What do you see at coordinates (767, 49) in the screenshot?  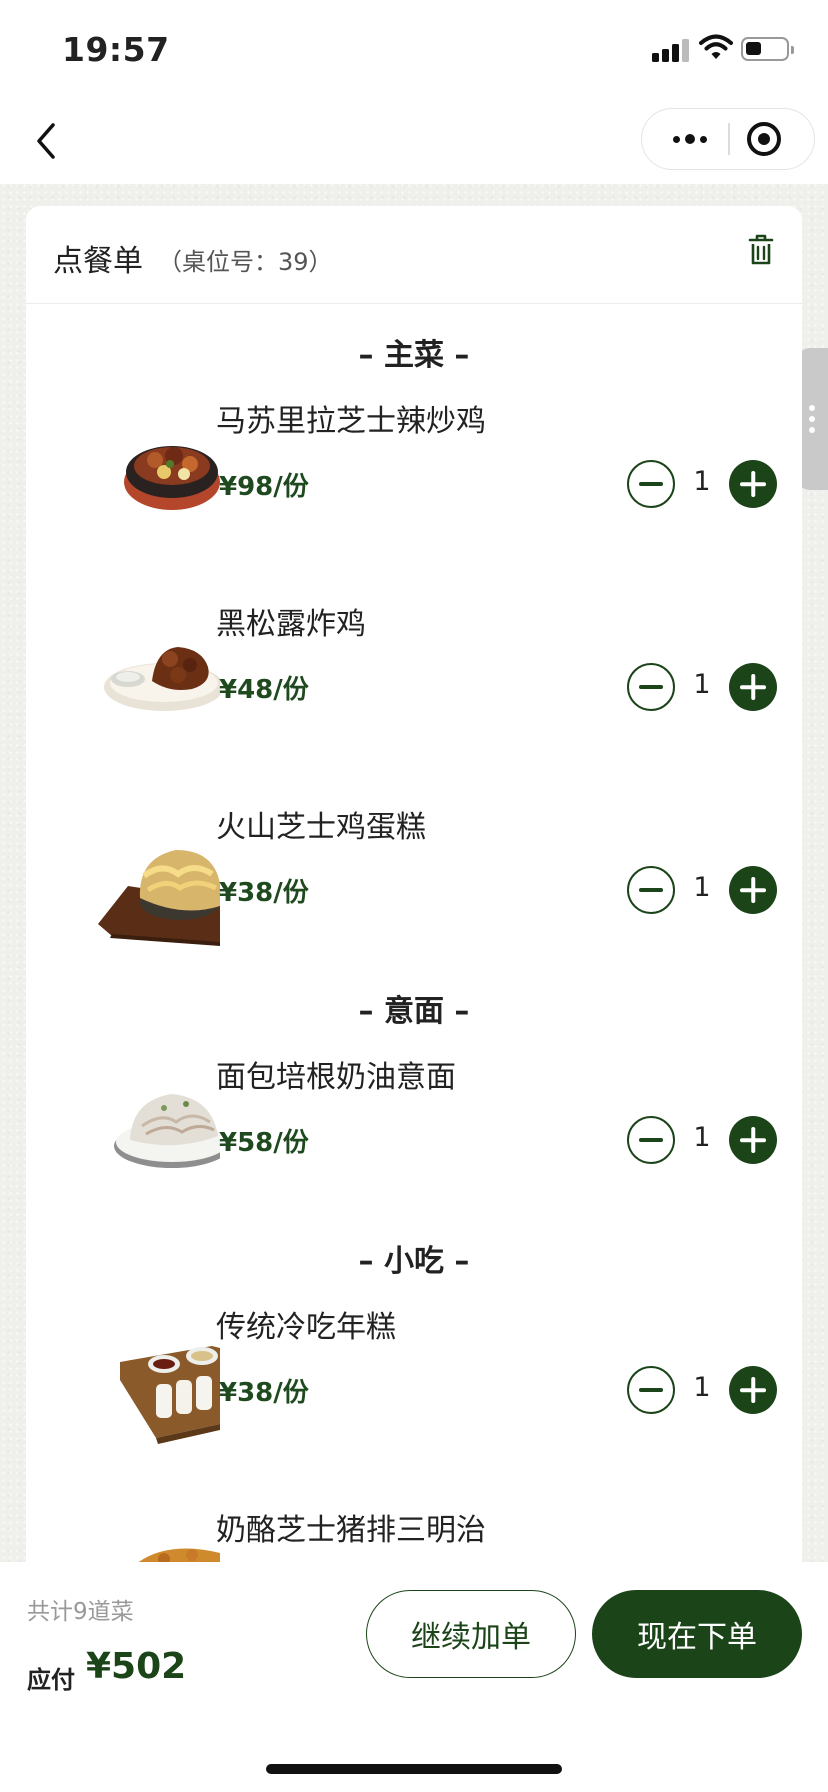 I see `battery-icon` at bounding box center [767, 49].